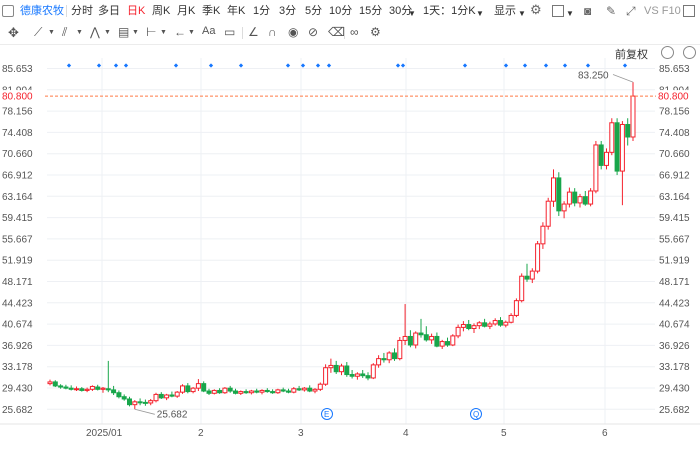 This screenshot has width=700, height=451. What do you see at coordinates (336, 33) in the screenshot?
I see `trash-icon: ⌫` at bounding box center [336, 33].